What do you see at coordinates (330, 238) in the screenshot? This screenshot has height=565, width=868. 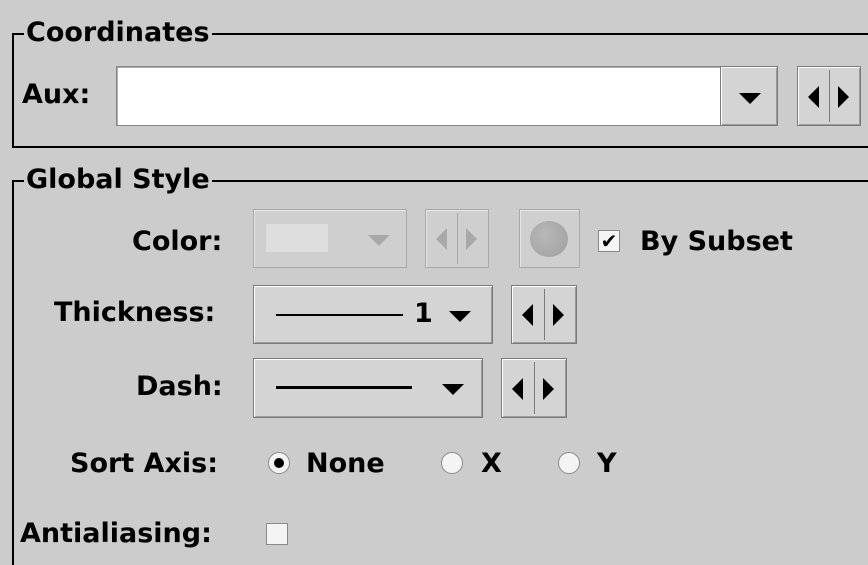 I see `color-selector` at bounding box center [330, 238].